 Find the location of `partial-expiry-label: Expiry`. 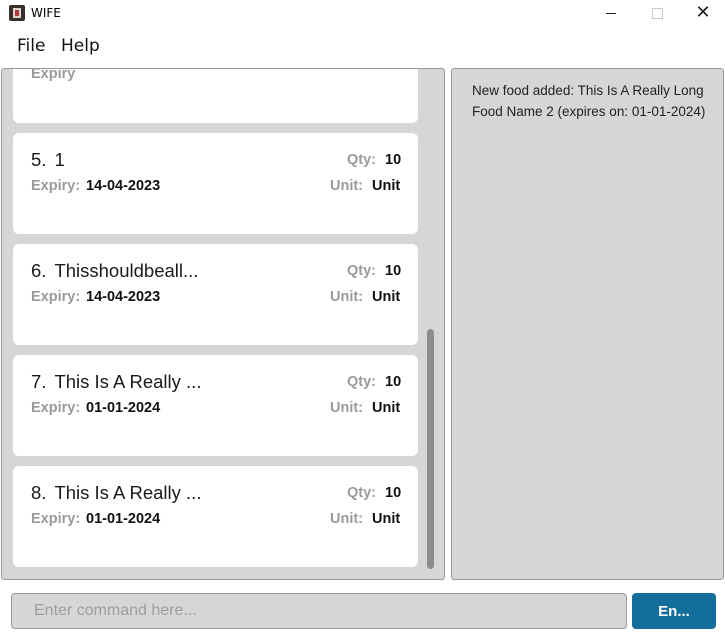

partial-expiry-label: Expiry is located at coordinates (53, 75).